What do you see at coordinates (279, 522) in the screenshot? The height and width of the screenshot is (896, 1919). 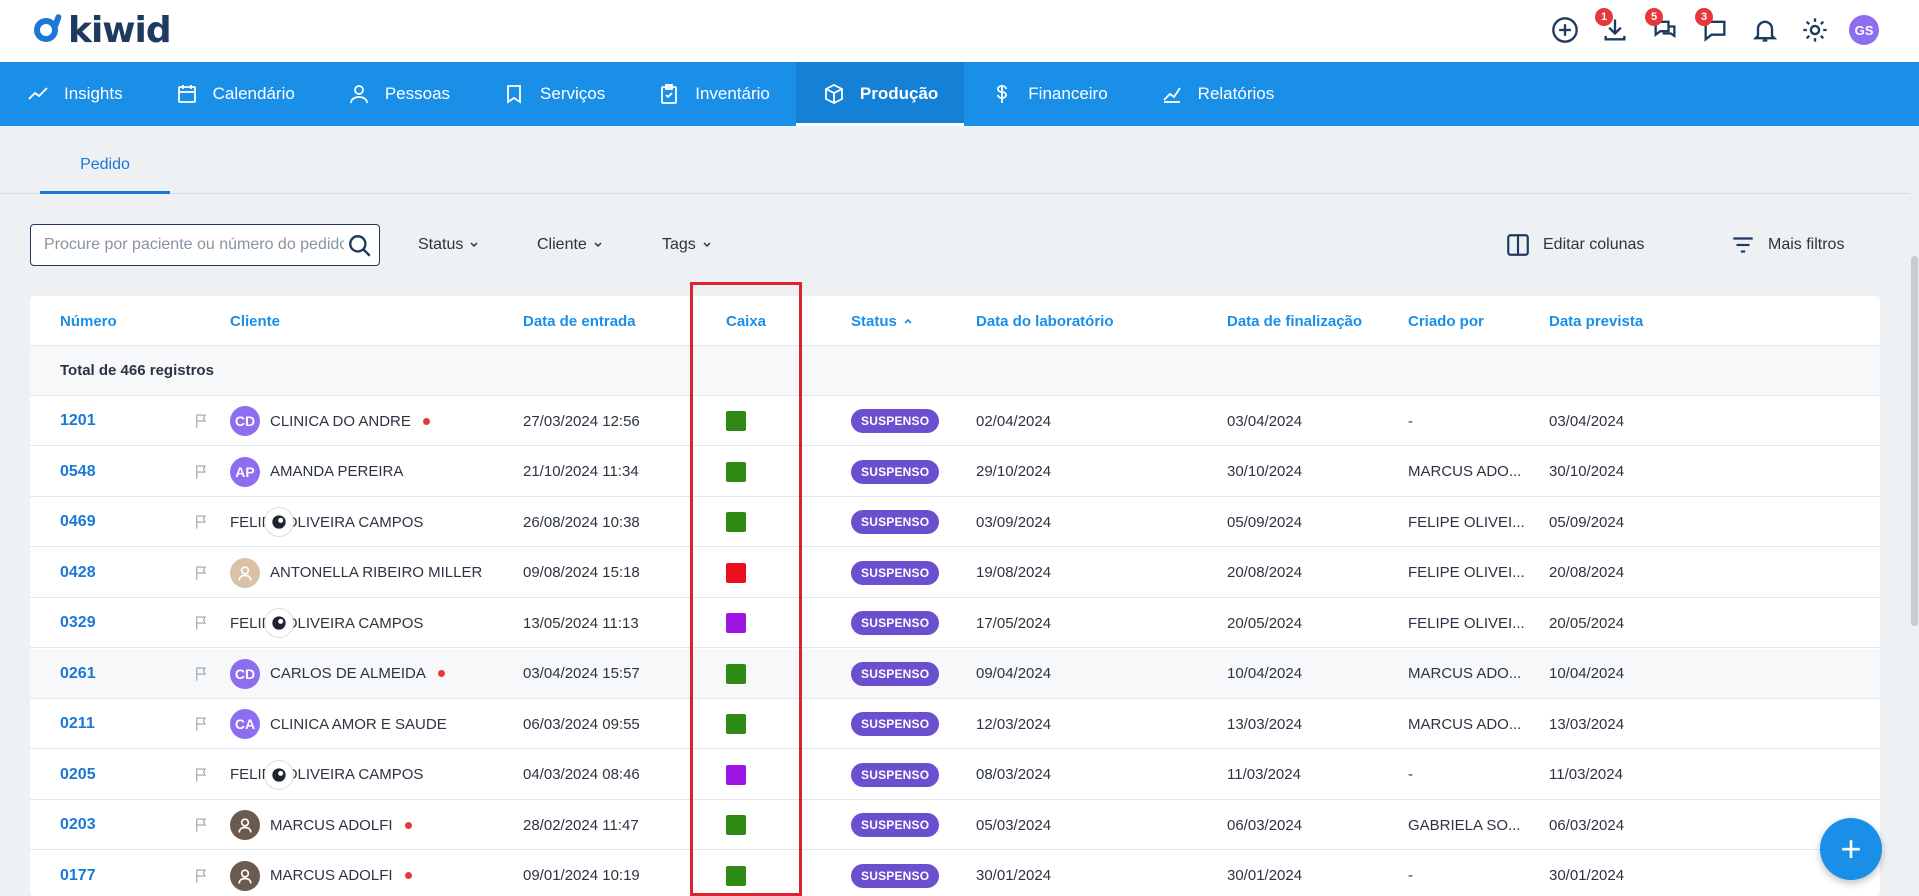 I see `client-logo-icon` at bounding box center [279, 522].